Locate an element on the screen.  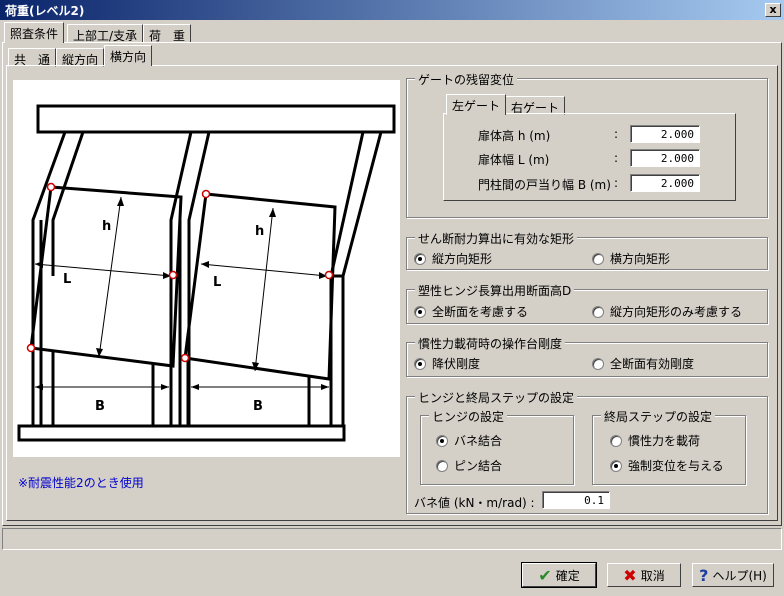
left-h-label: h is located at coordinates (106, 226).